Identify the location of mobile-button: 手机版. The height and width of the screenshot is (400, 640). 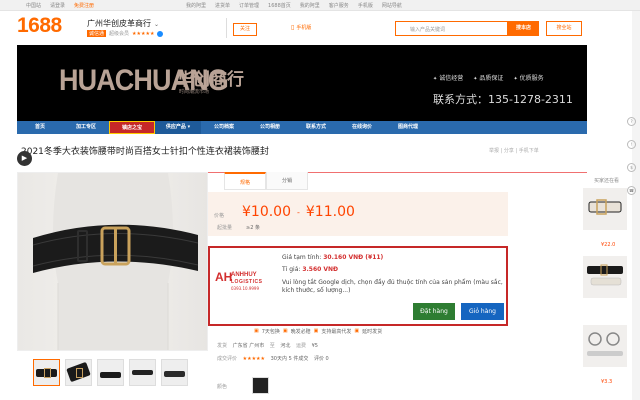
(301, 27).